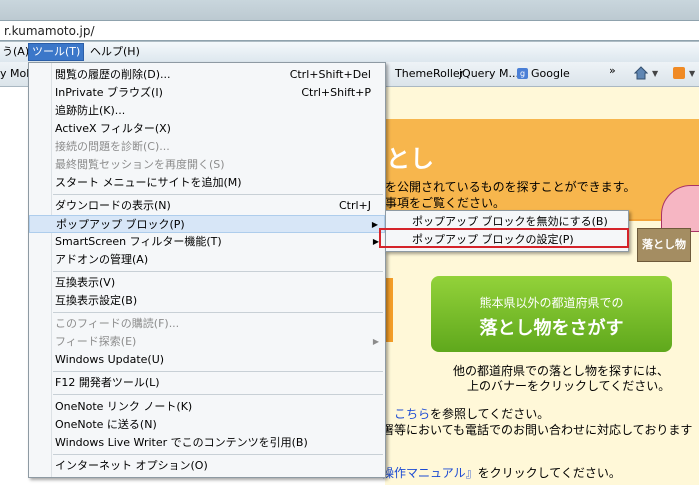  What do you see at coordinates (522, 73) in the screenshot?
I see `google-icon: g` at bounding box center [522, 73].